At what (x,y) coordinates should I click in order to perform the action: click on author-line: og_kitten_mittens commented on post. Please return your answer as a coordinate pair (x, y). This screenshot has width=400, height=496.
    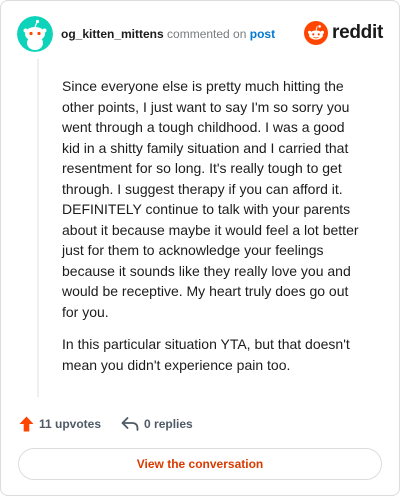
    Looking at the image, I should click on (168, 34).